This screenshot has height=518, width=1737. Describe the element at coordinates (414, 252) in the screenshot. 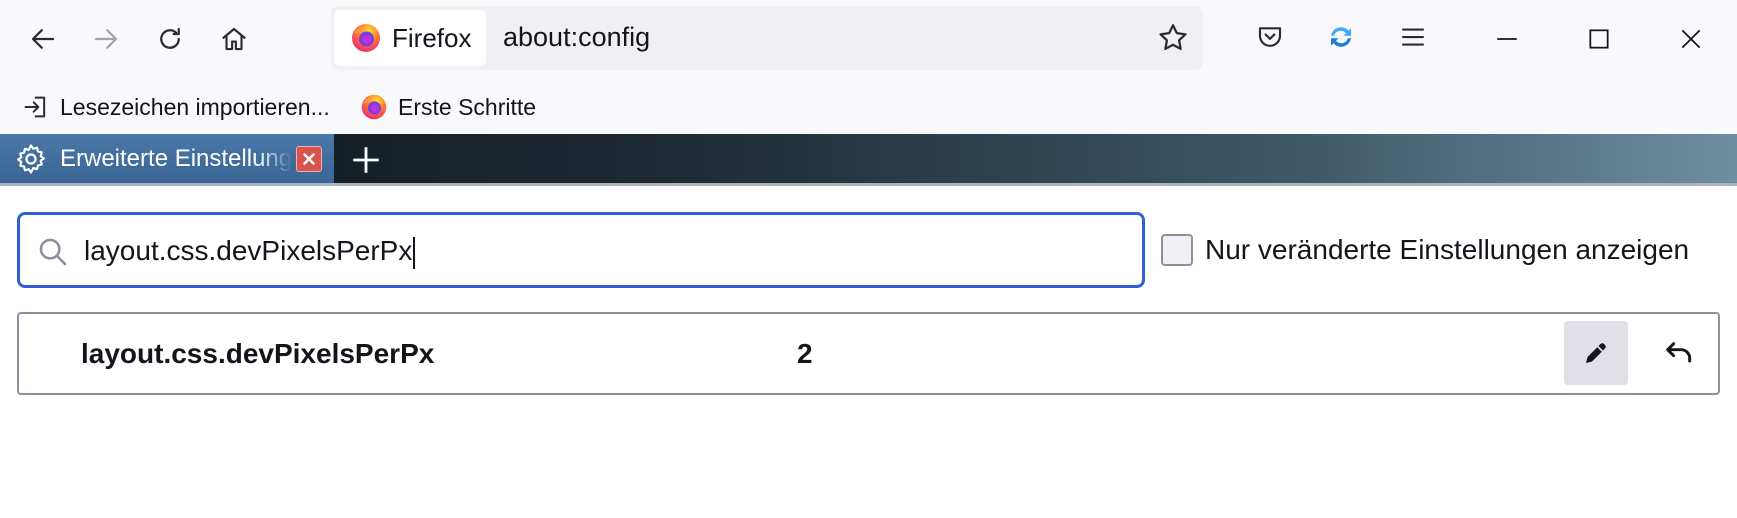

I see `text-caret` at that location.